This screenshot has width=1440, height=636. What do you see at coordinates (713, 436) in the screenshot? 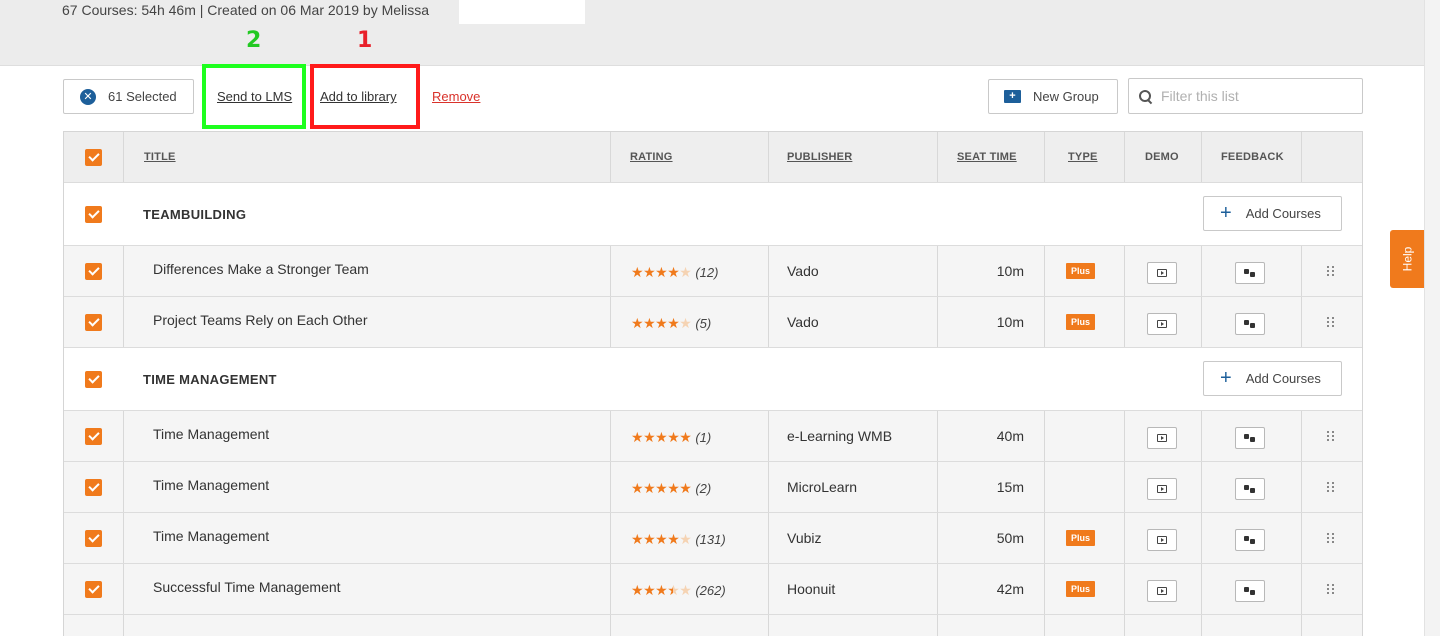
I see `table-row: Time Management ★ ★ ★ ★ ★ (1) e-Learning WMB 40m` at bounding box center [713, 436].